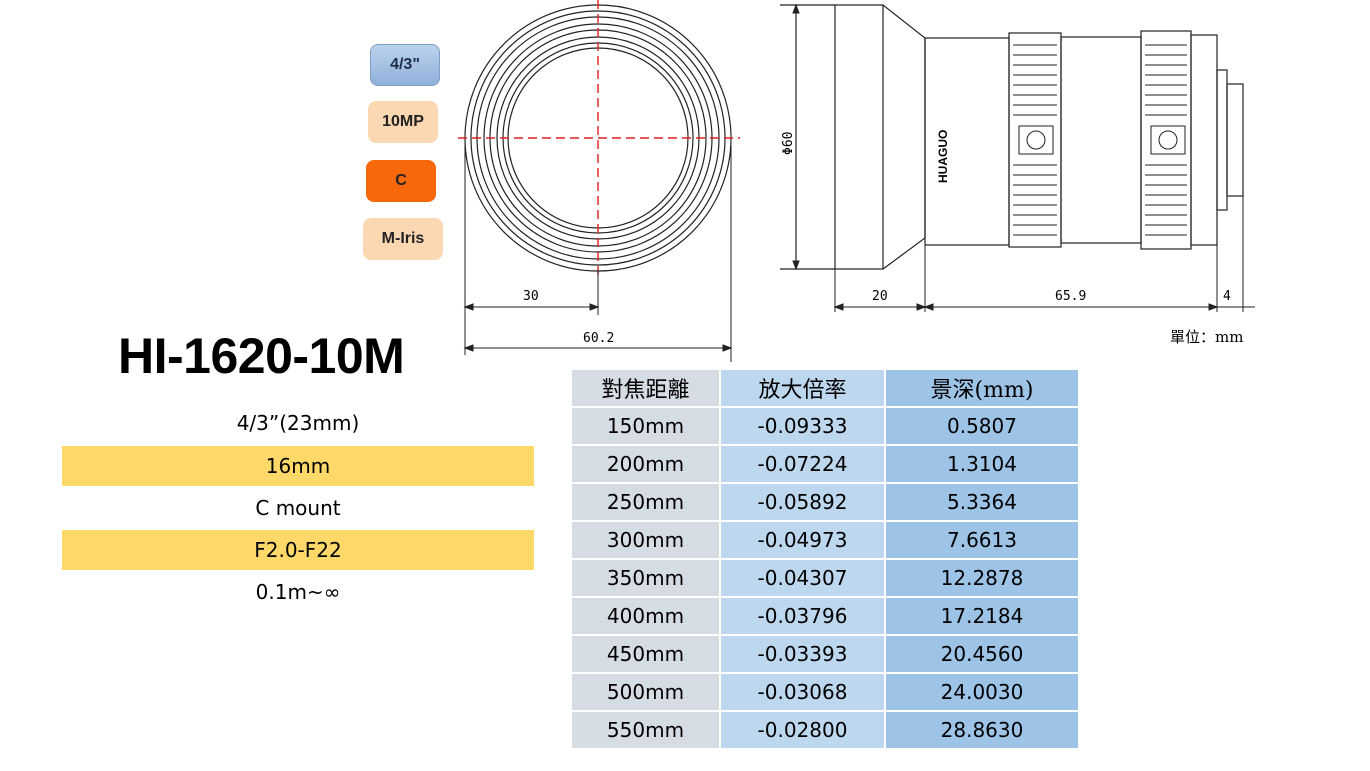  Describe the element at coordinates (982, 578) in the screenshot. I see `cell-dof: 12.2878` at that location.